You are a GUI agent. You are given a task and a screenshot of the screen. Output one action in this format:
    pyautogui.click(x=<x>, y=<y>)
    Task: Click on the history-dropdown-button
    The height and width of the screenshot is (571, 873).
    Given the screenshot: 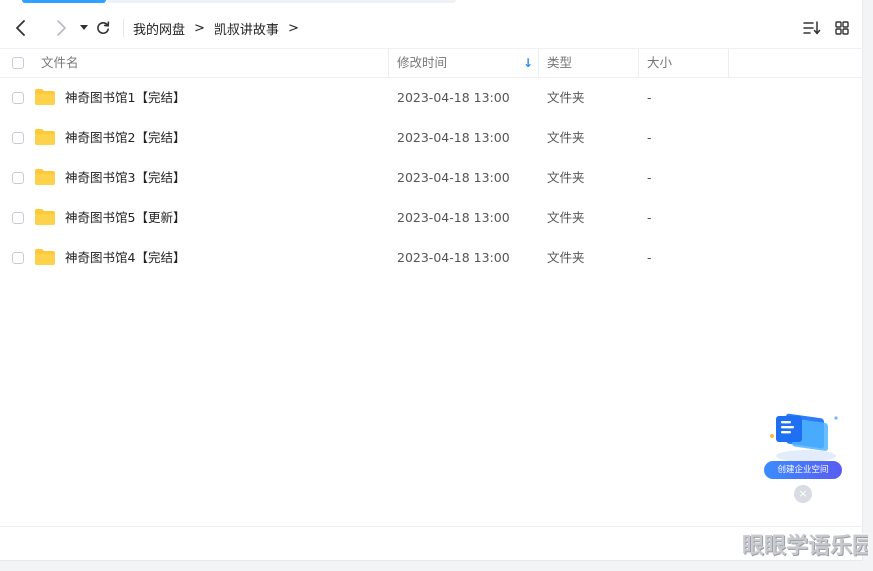 What is the action you would take?
    pyautogui.click(x=84, y=28)
    